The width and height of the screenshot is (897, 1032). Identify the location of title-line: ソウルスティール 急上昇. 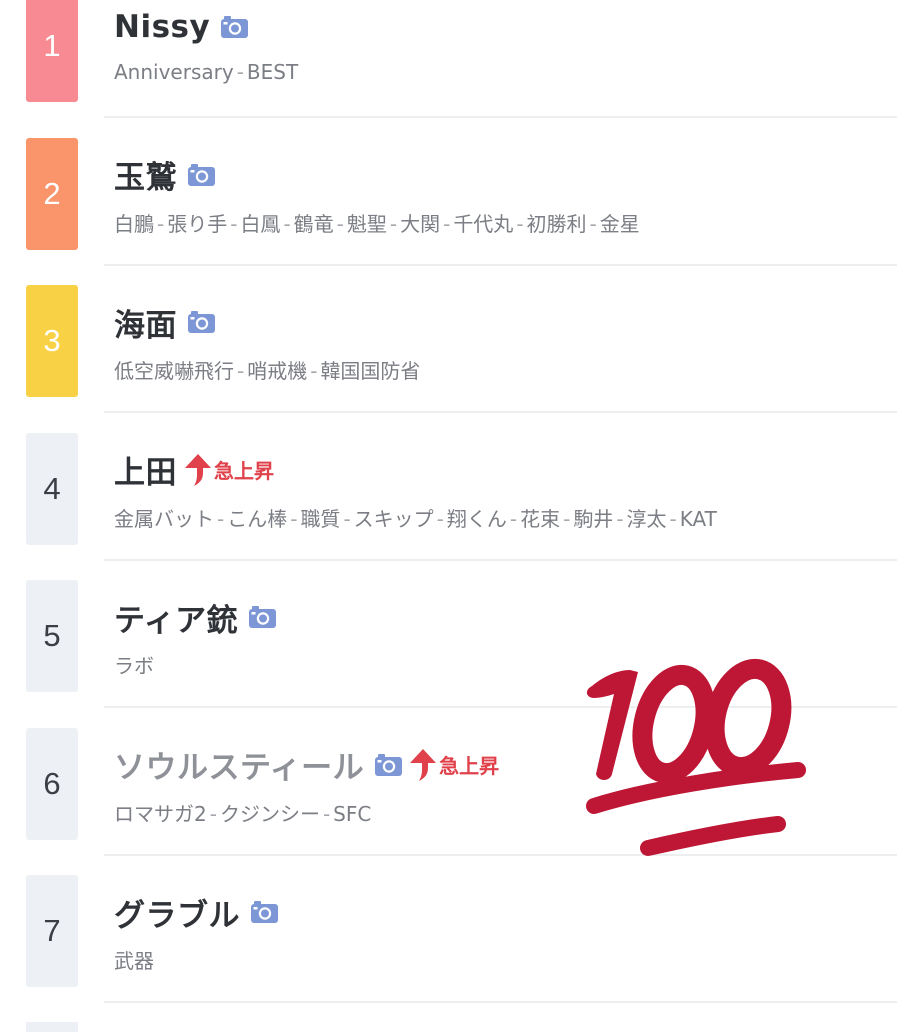
(306, 765).